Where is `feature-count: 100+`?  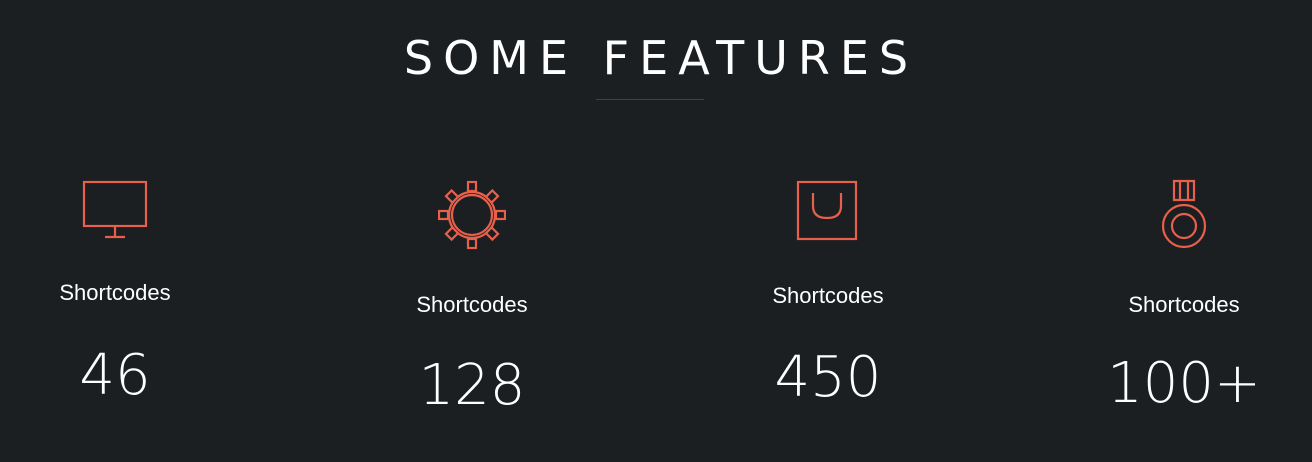
feature-count: 100+ is located at coordinates (1184, 383).